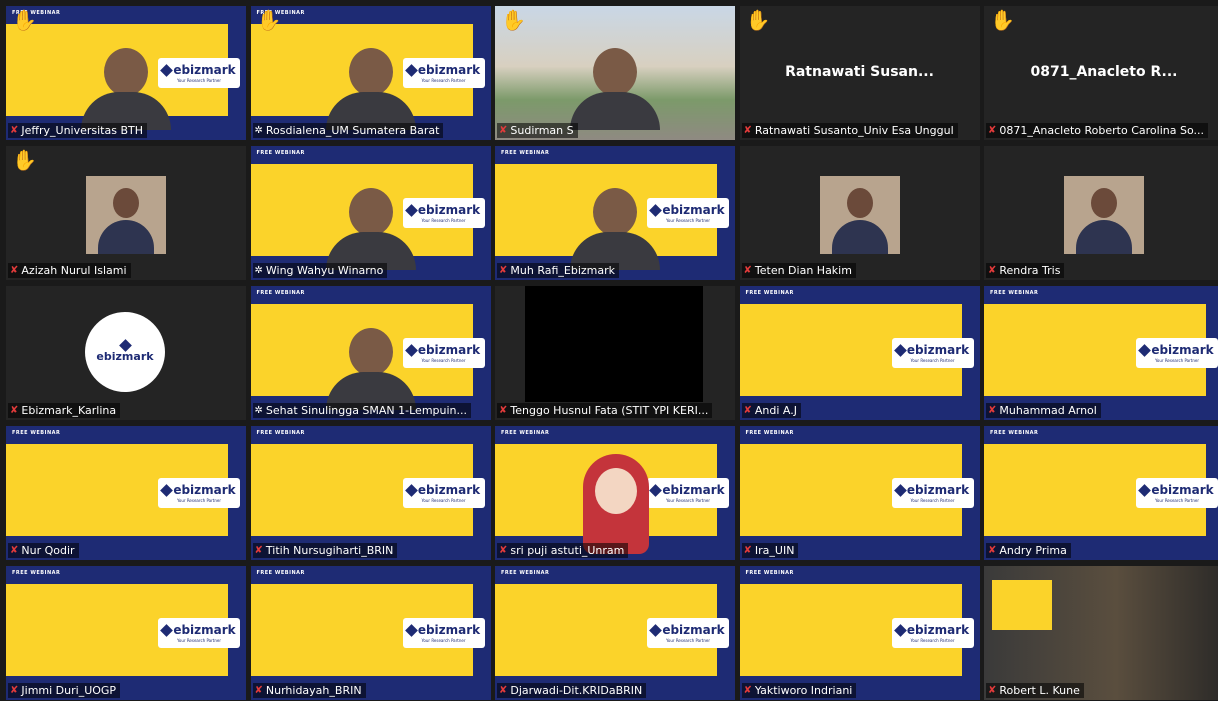  I want to click on participant-name-label: ✘ Sudirman S, so click(537, 130).